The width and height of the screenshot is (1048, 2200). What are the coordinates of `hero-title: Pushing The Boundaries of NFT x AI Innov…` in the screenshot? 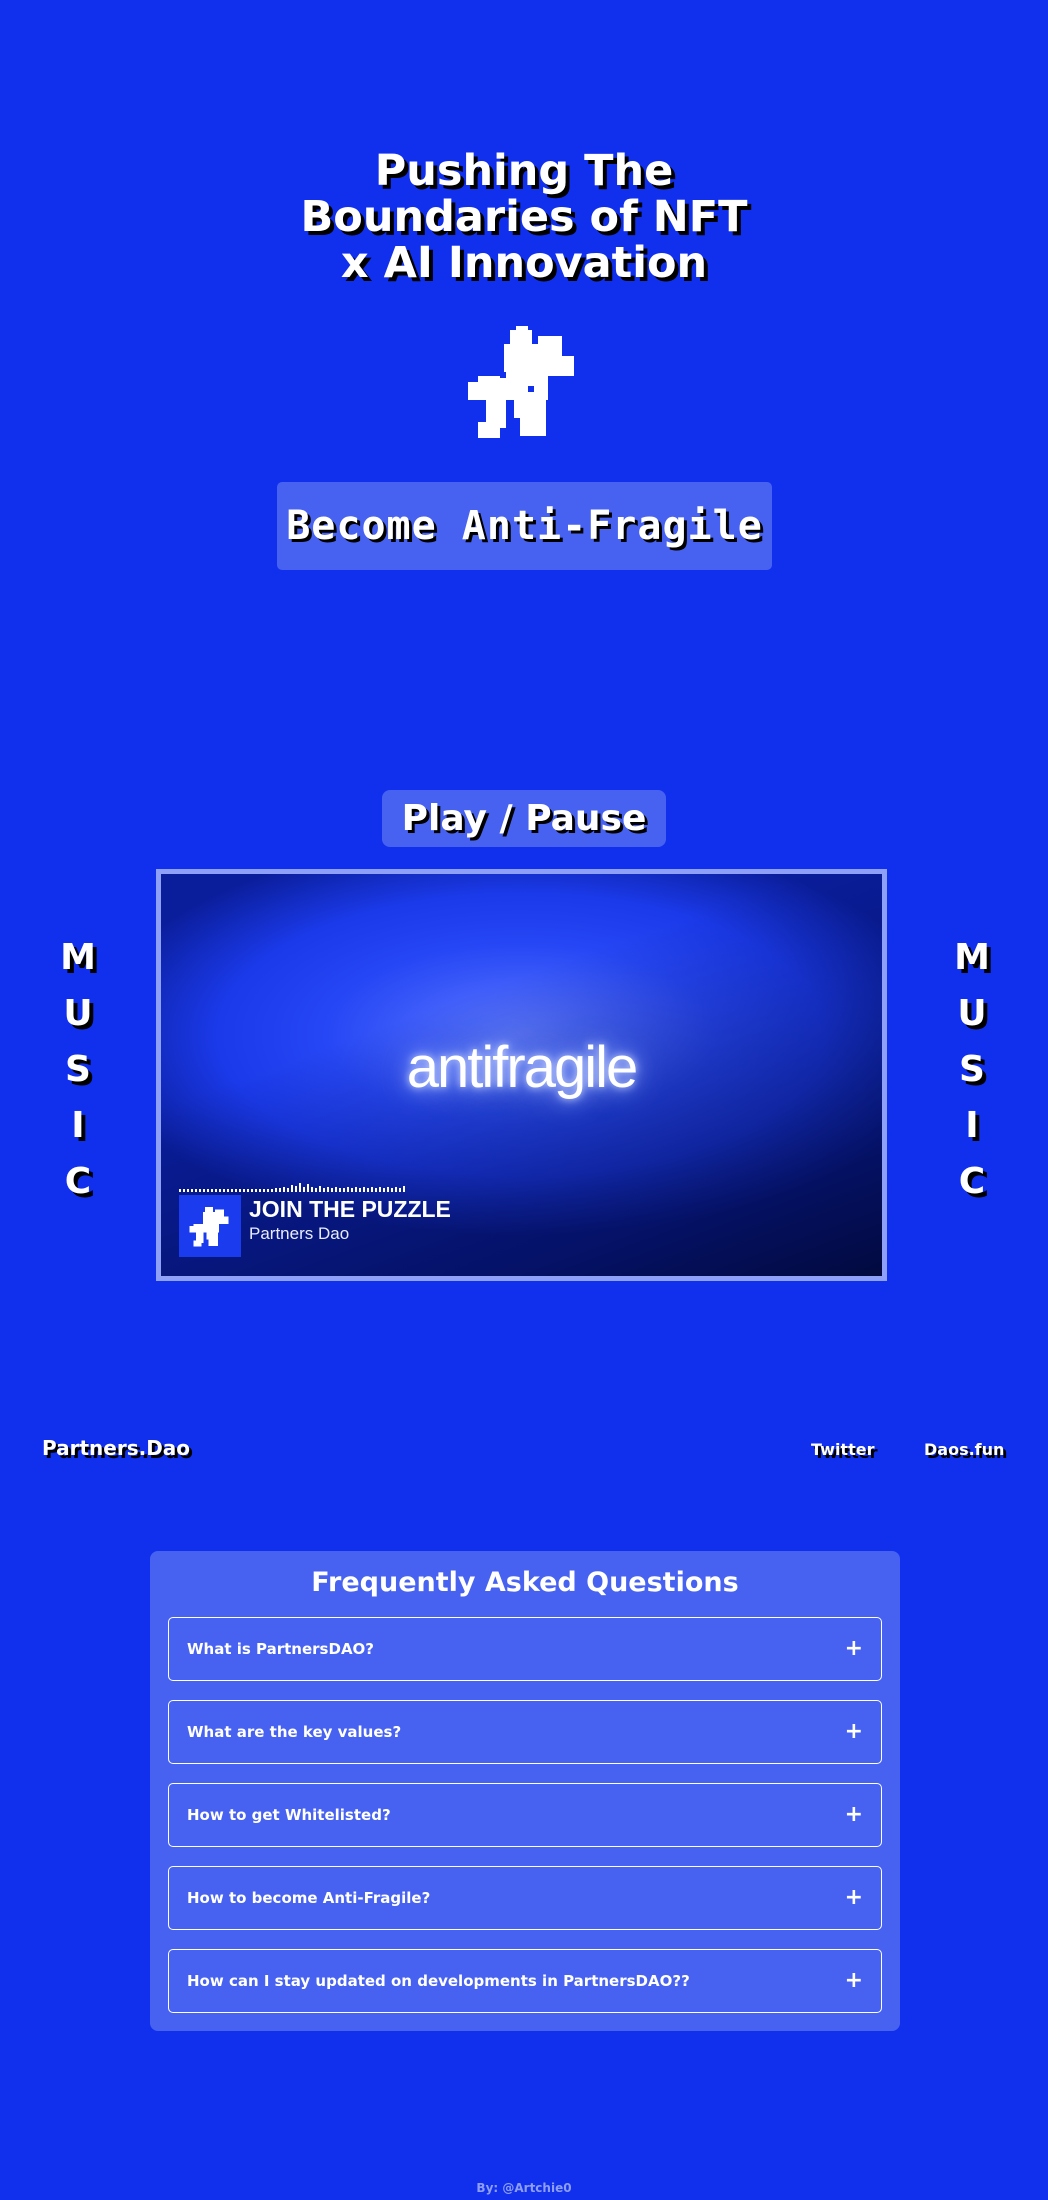 It's located at (524, 217).